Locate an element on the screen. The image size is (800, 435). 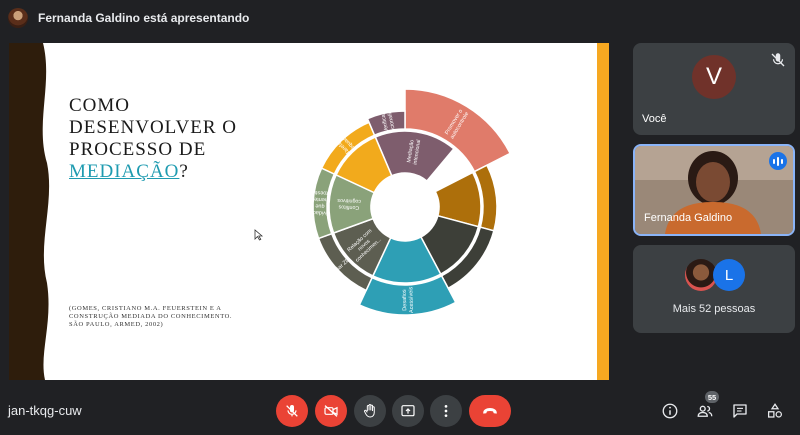
presenter-avatar is located at coordinates (18, 18).